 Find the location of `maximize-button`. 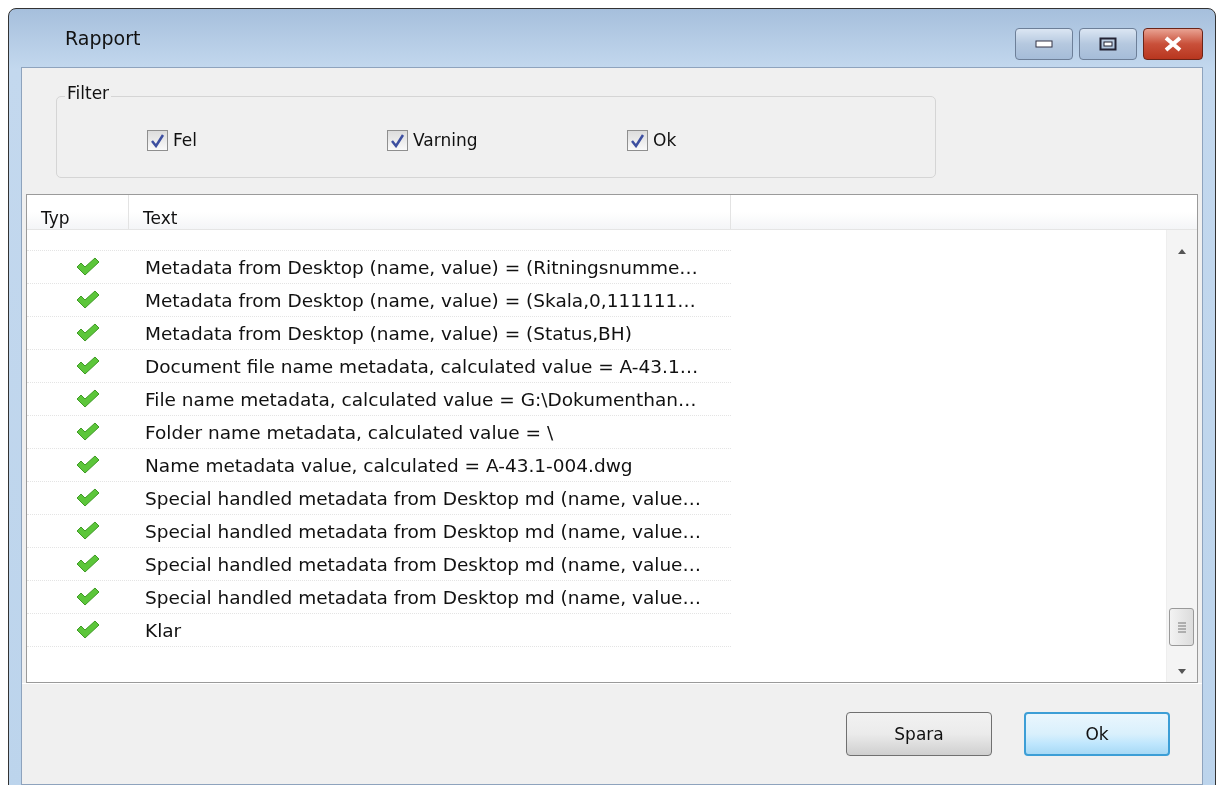

maximize-button is located at coordinates (1108, 44).